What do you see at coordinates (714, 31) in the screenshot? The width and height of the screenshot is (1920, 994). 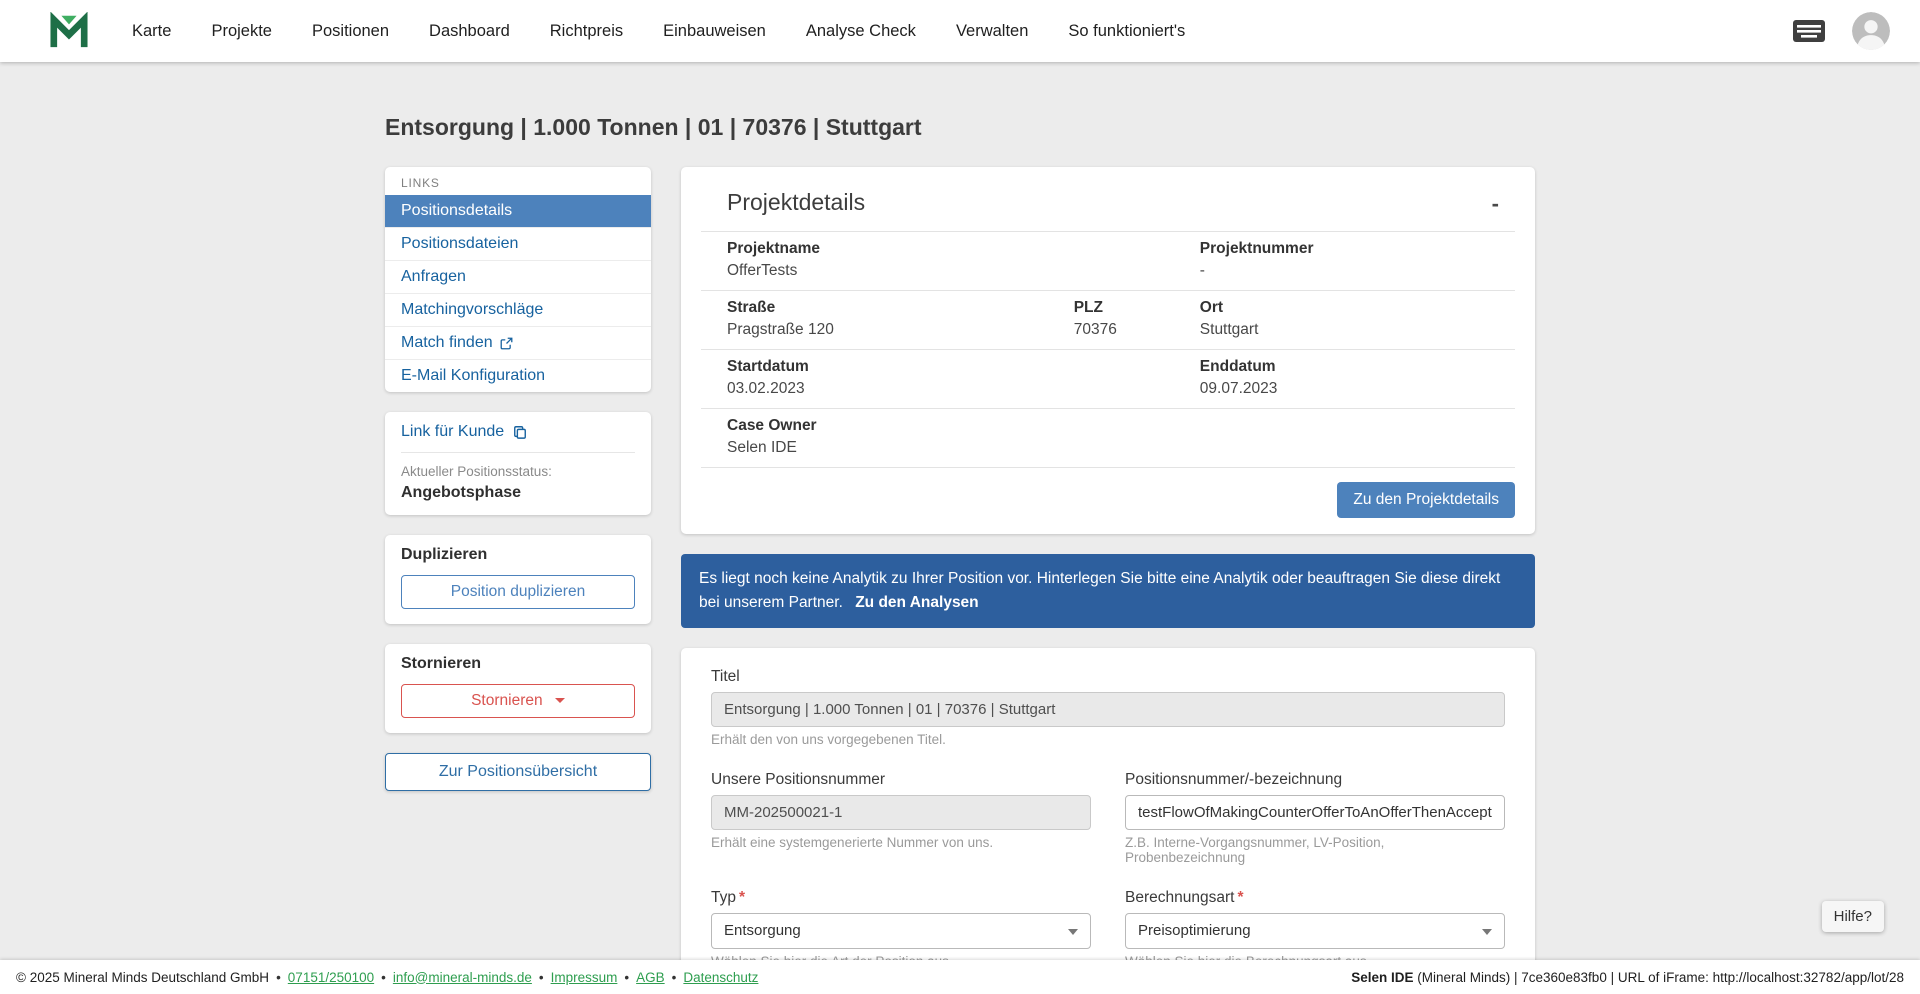 I see `nav-item-einbauweisen: Einbauweisen` at bounding box center [714, 31].